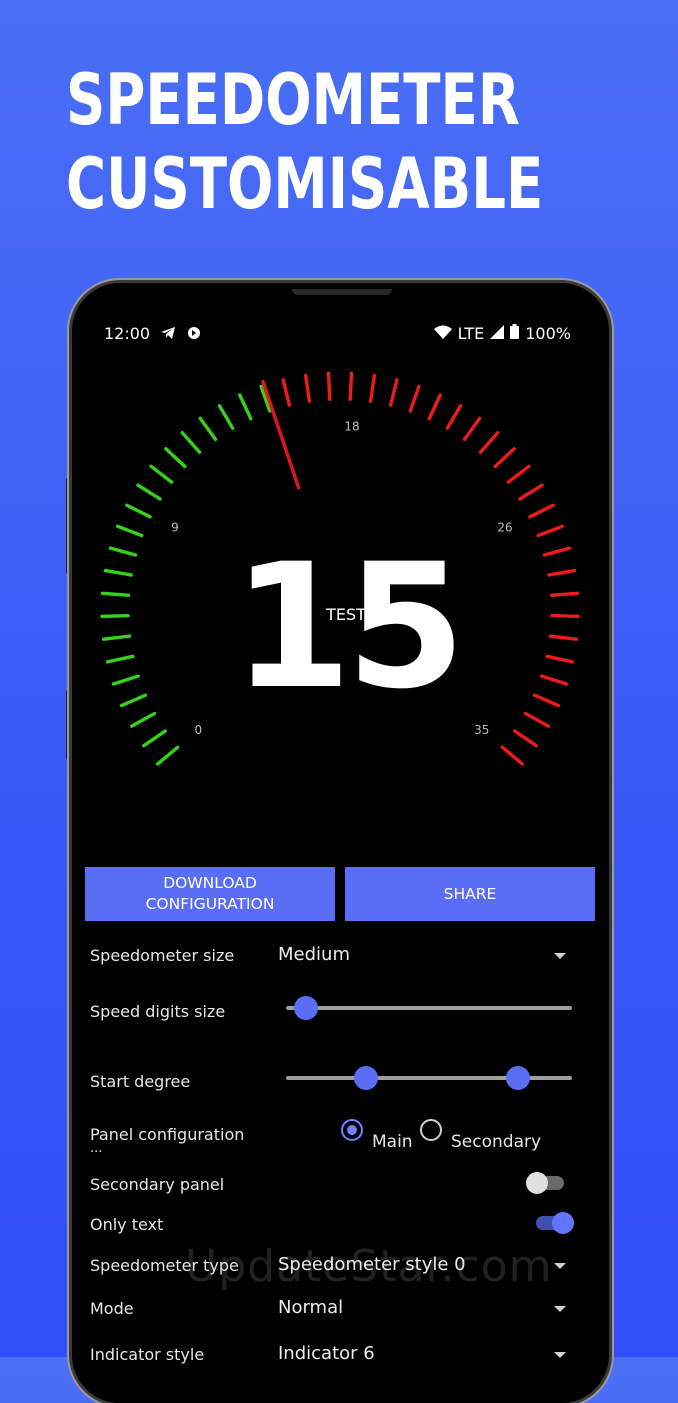 The width and height of the screenshot is (678, 1403). Describe the element at coordinates (431, 1130) in the screenshot. I see `radio-secondary` at that location.